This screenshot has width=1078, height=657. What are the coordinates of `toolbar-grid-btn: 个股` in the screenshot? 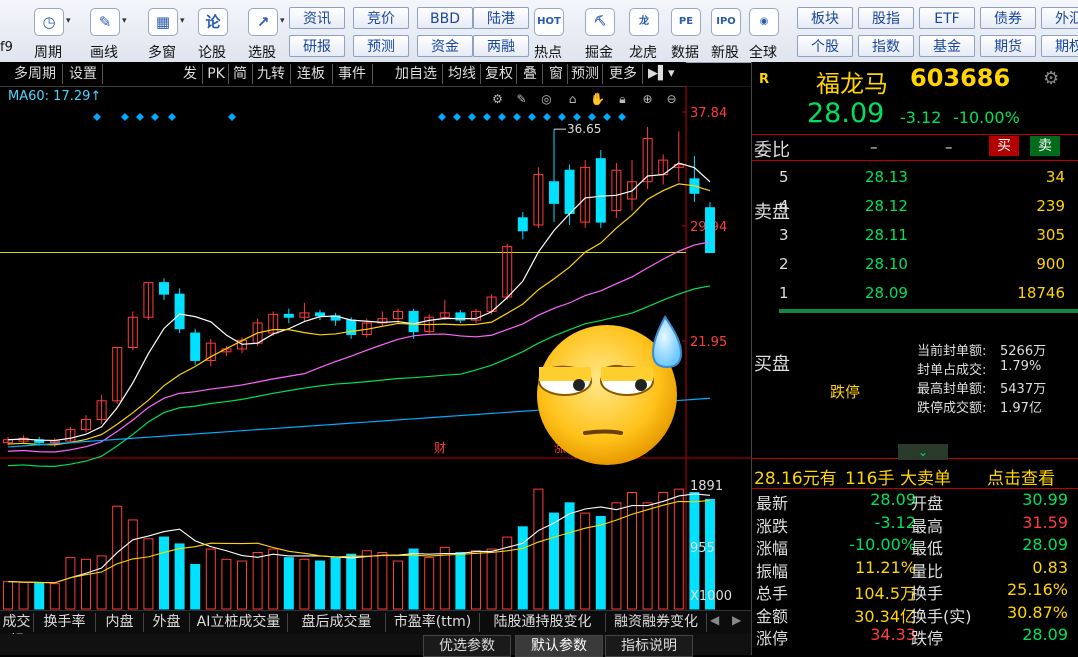 It's located at (825, 46).